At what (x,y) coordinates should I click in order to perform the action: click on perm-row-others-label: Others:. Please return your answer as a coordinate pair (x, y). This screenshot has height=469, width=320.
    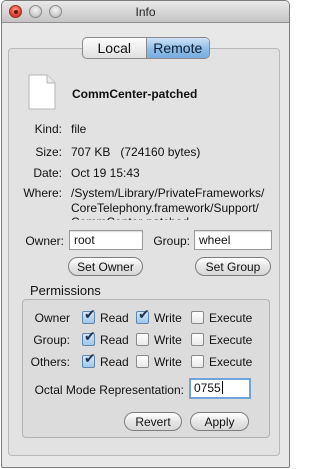
    Looking at the image, I should click on (50, 362).